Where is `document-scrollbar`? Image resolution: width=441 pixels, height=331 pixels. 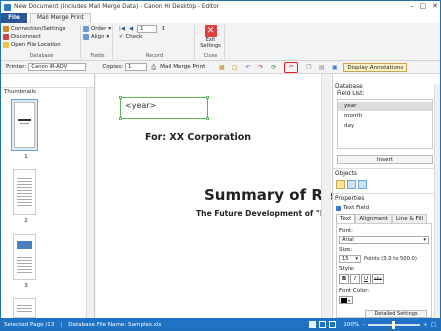 document-scrollbar is located at coordinates (326, 196).